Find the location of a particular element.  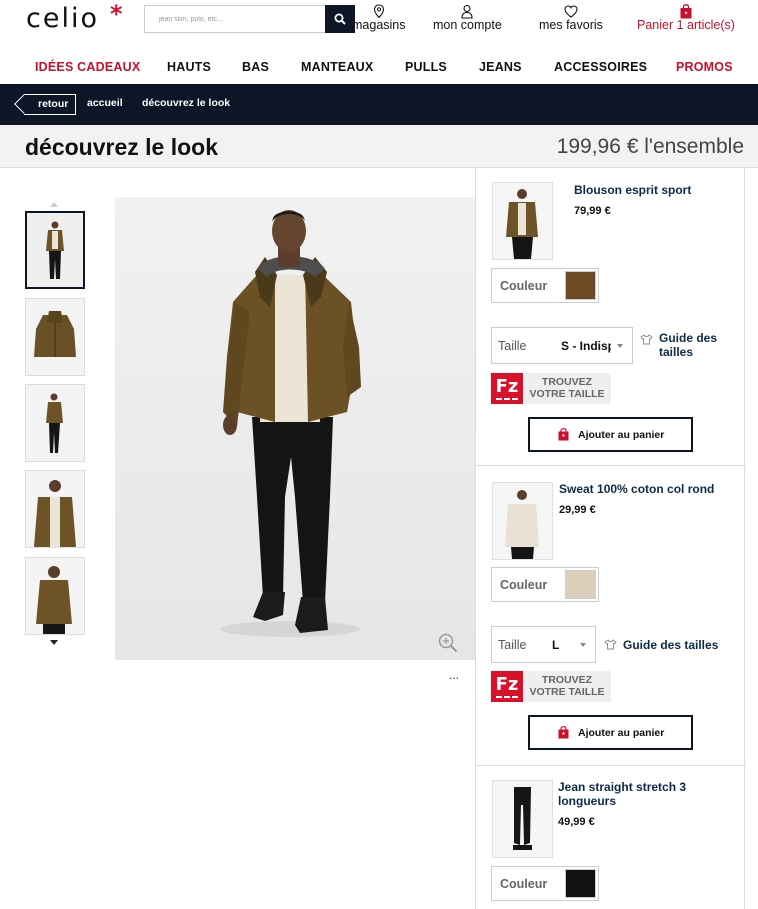

thumb-model-side-image is located at coordinates (55, 423).